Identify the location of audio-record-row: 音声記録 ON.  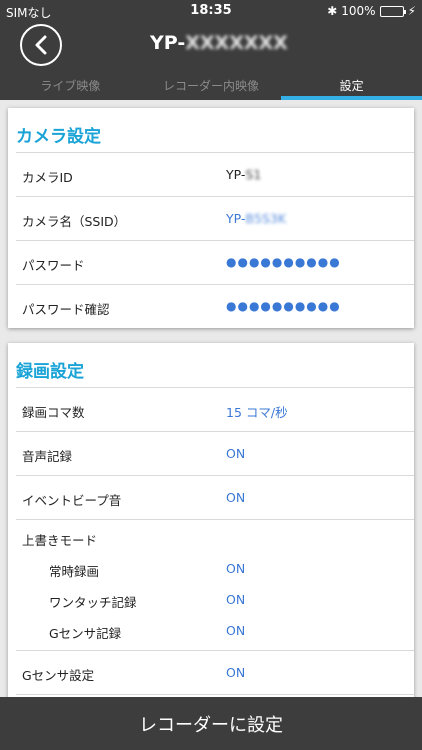
(215, 453).